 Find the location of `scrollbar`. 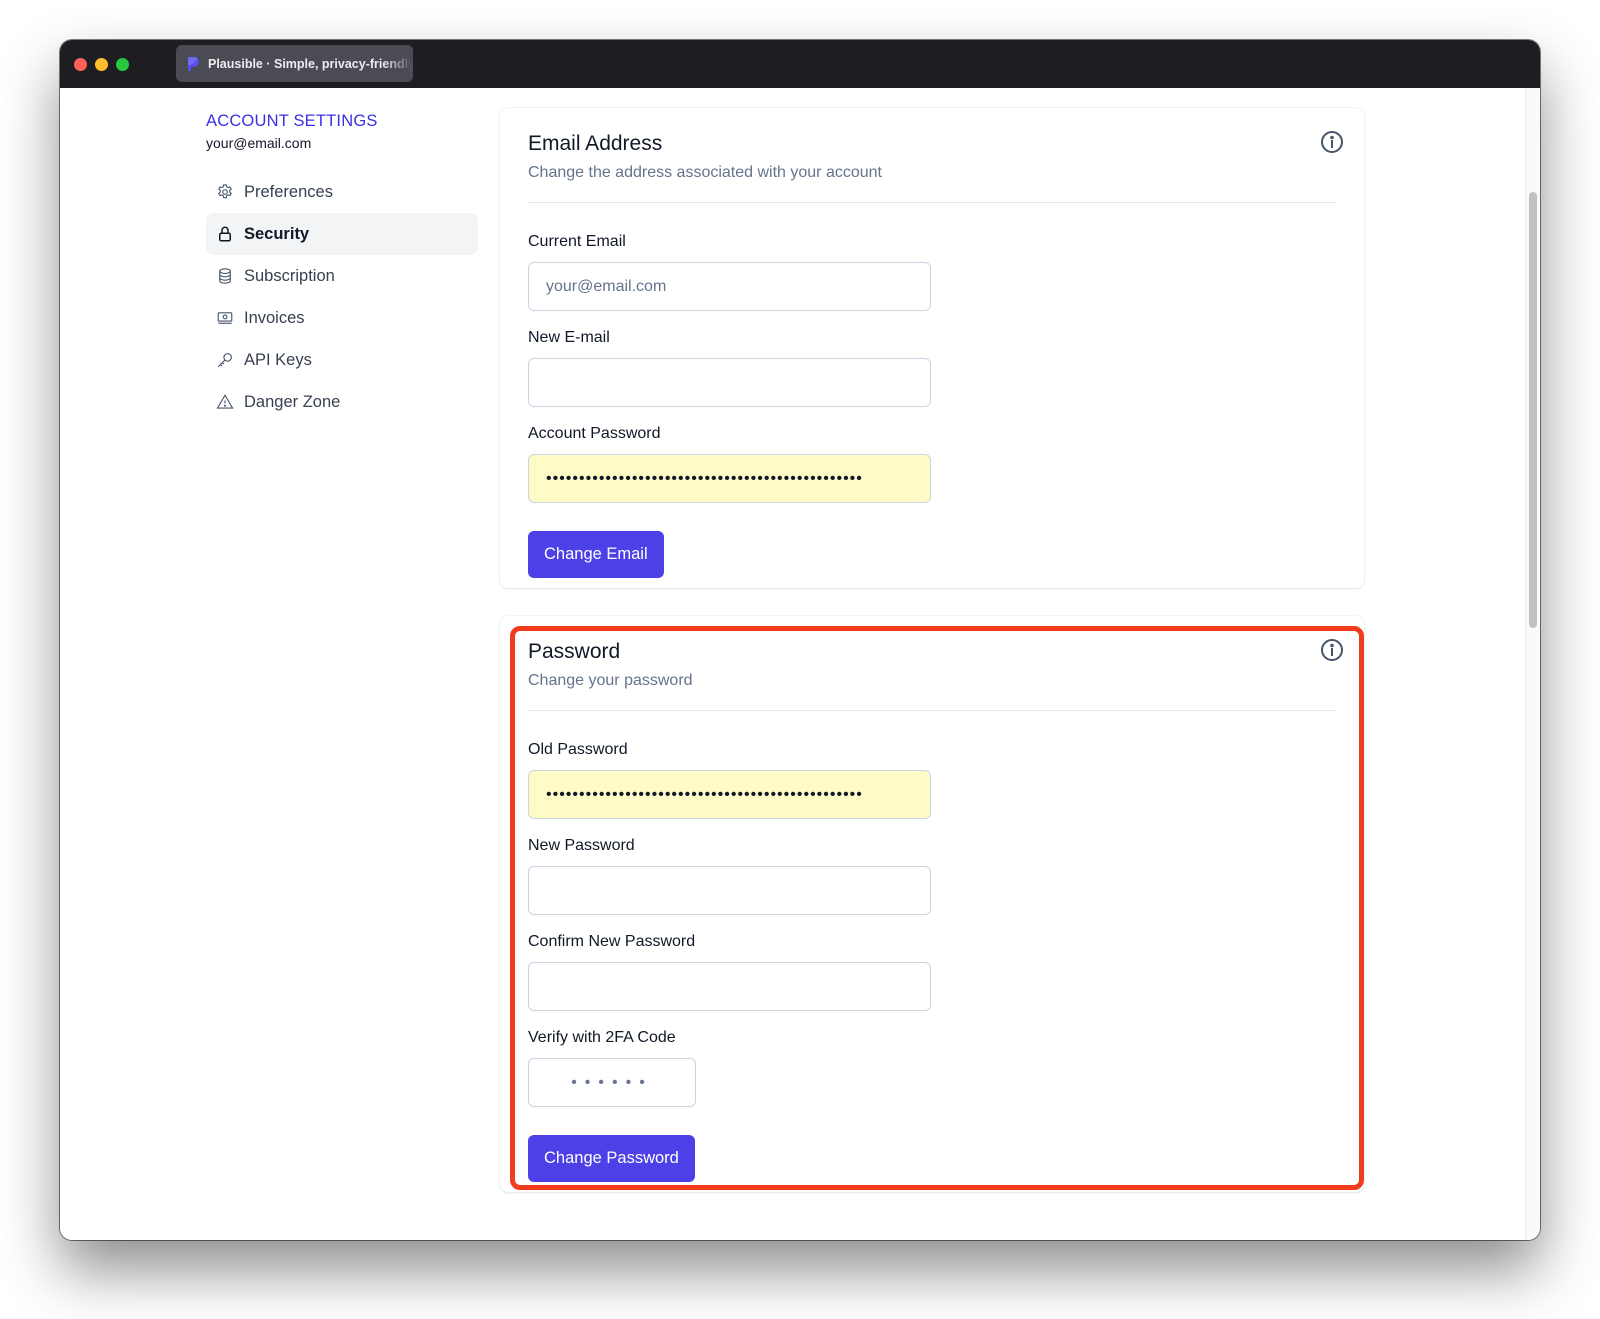

scrollbar is located at coordinates (1532, 664).